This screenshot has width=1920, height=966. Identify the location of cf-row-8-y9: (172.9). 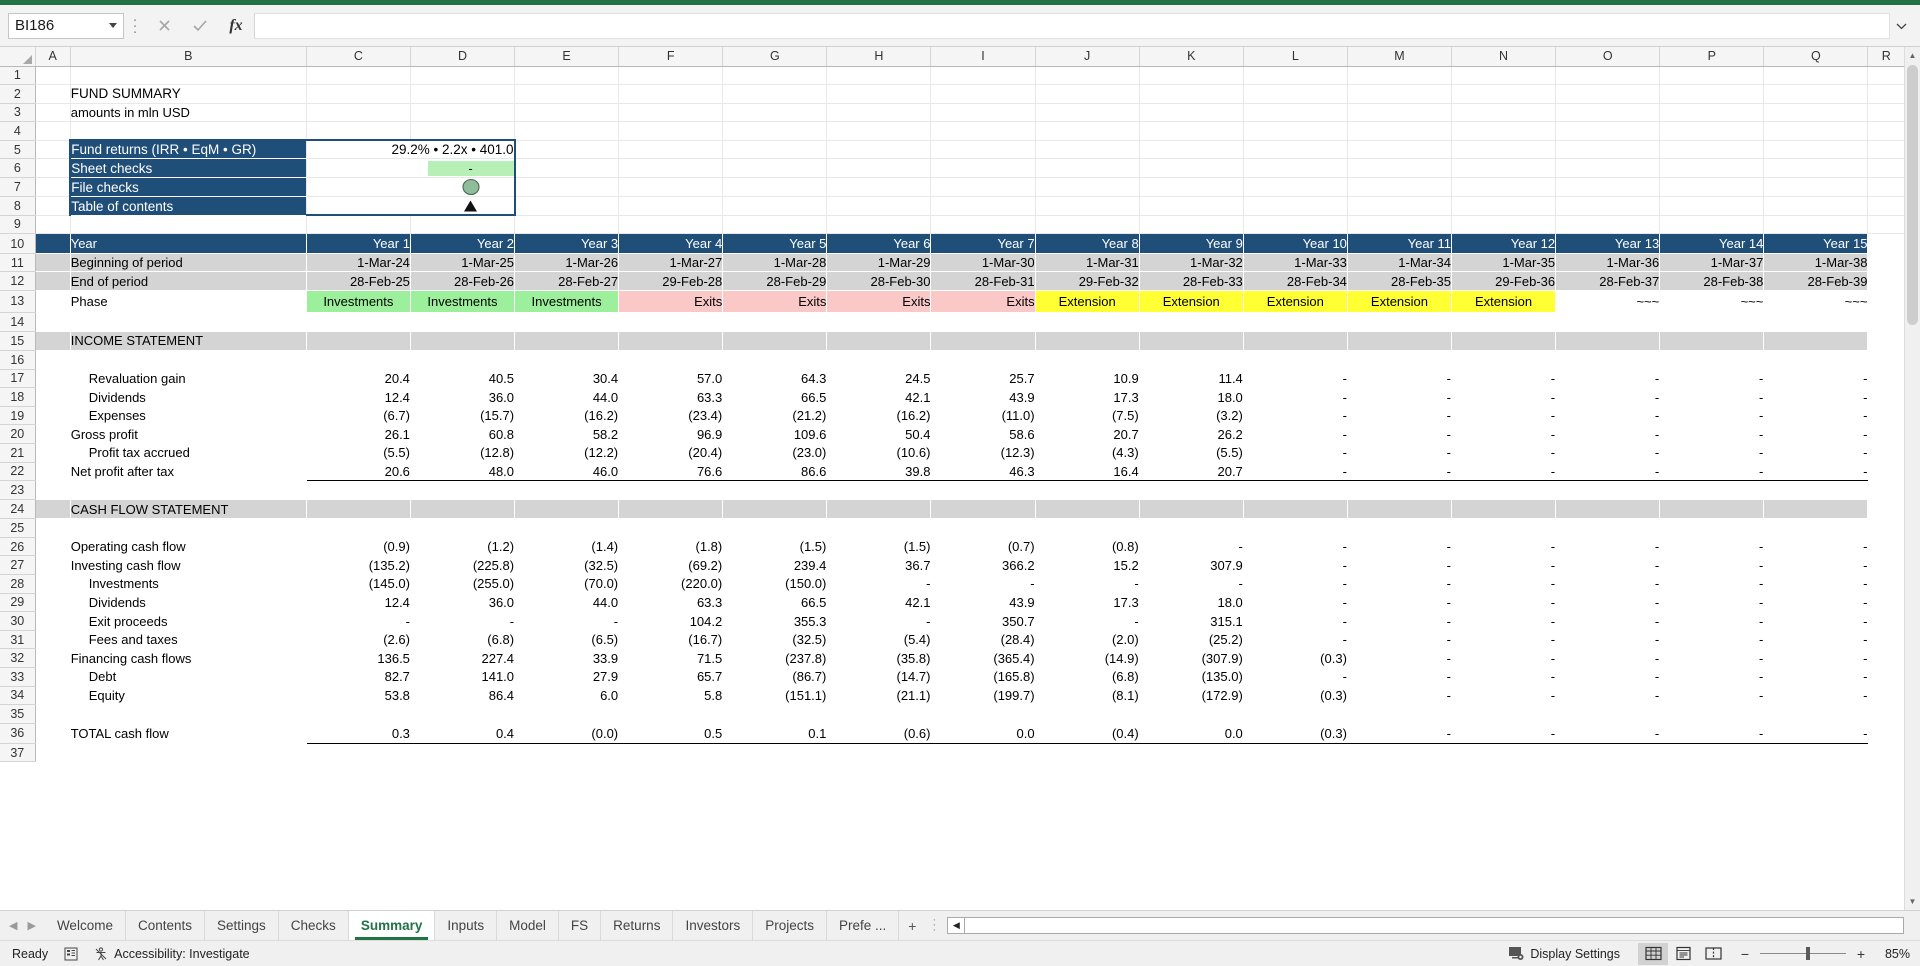
(1191, 695).